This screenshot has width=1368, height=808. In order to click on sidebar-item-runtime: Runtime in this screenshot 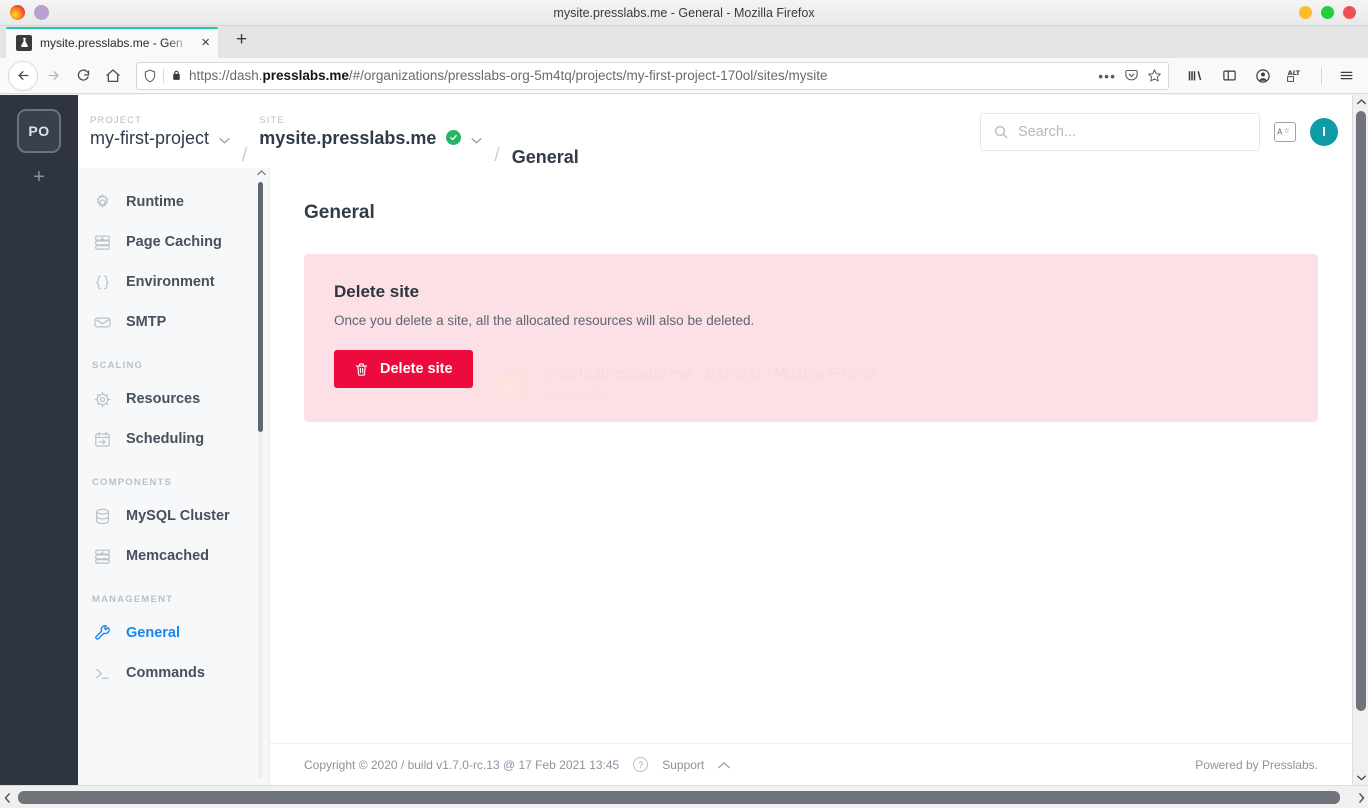, I will do `click(173, 202)`.